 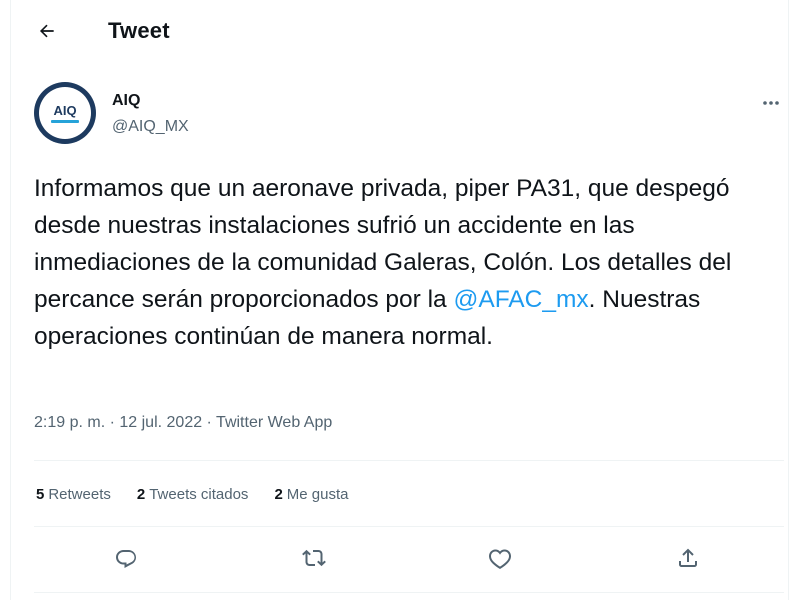 What do you see at coordinates (399, 32) in the screenshot?
I see `header: Tweet` at bounding box center [399, 32].